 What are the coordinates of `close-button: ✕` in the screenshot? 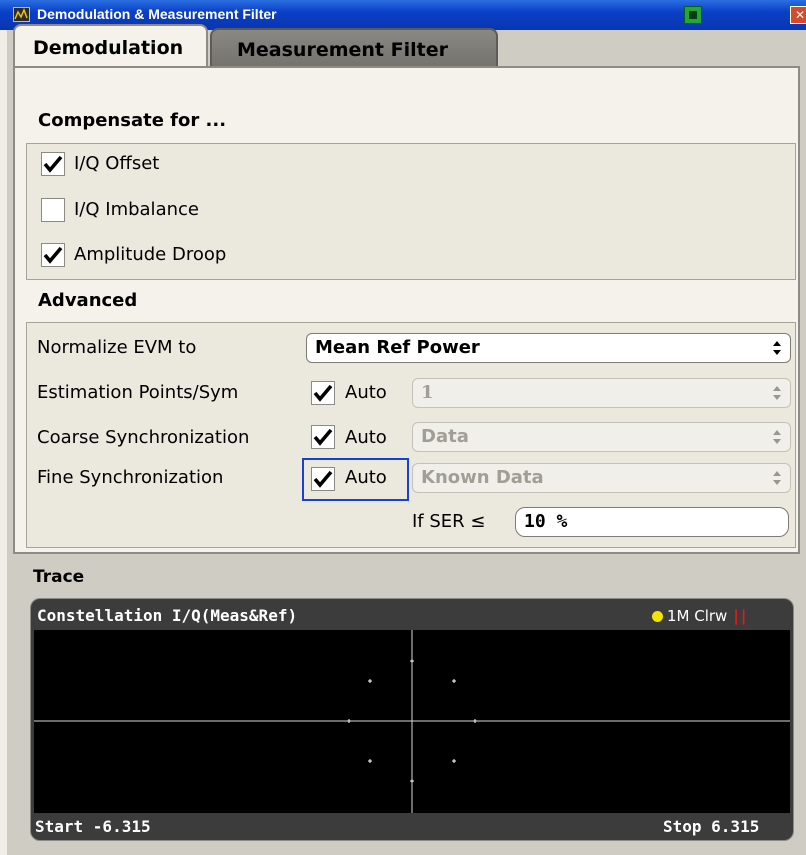 It's located at (798, 15).